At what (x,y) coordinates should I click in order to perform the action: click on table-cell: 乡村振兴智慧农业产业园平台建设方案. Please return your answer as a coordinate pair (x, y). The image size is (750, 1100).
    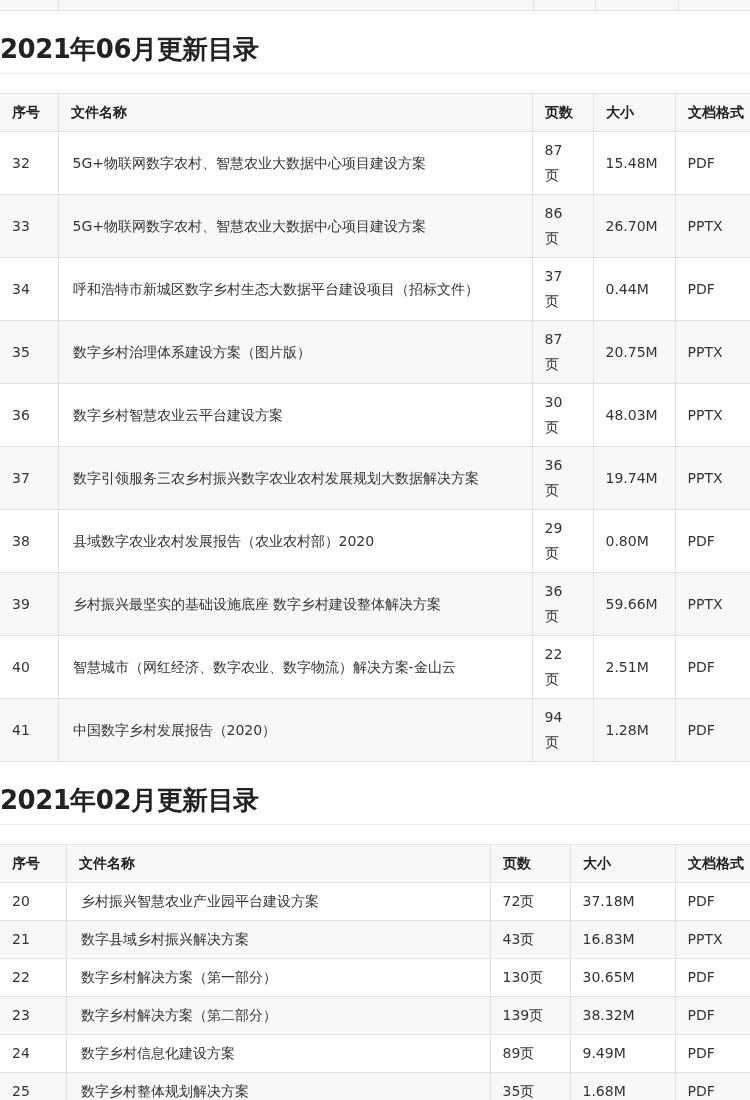
    Looking at the image, I should click on (278, 901).